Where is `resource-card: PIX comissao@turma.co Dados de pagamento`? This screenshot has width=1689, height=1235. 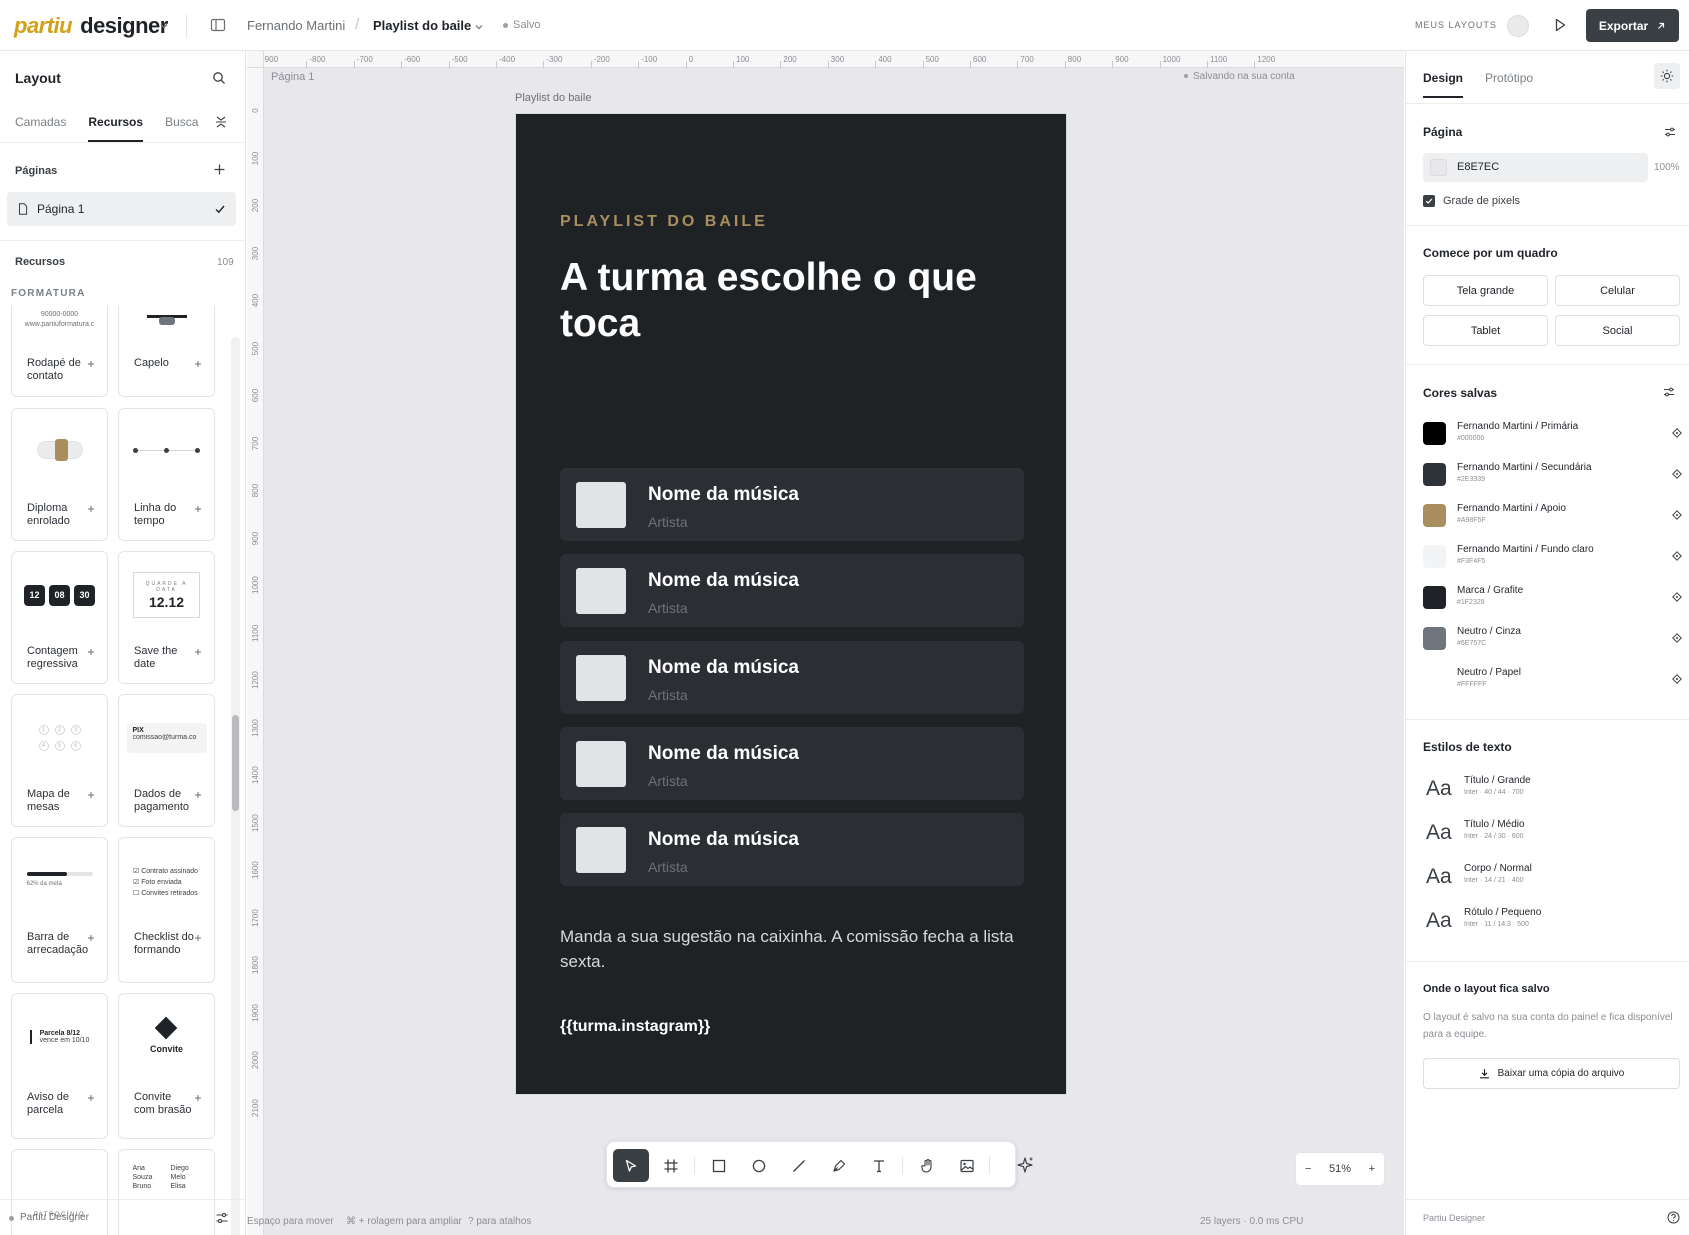
resource-card: PIX comissao@turma.co Dados de pagamento is located at coordinates (166, 760).